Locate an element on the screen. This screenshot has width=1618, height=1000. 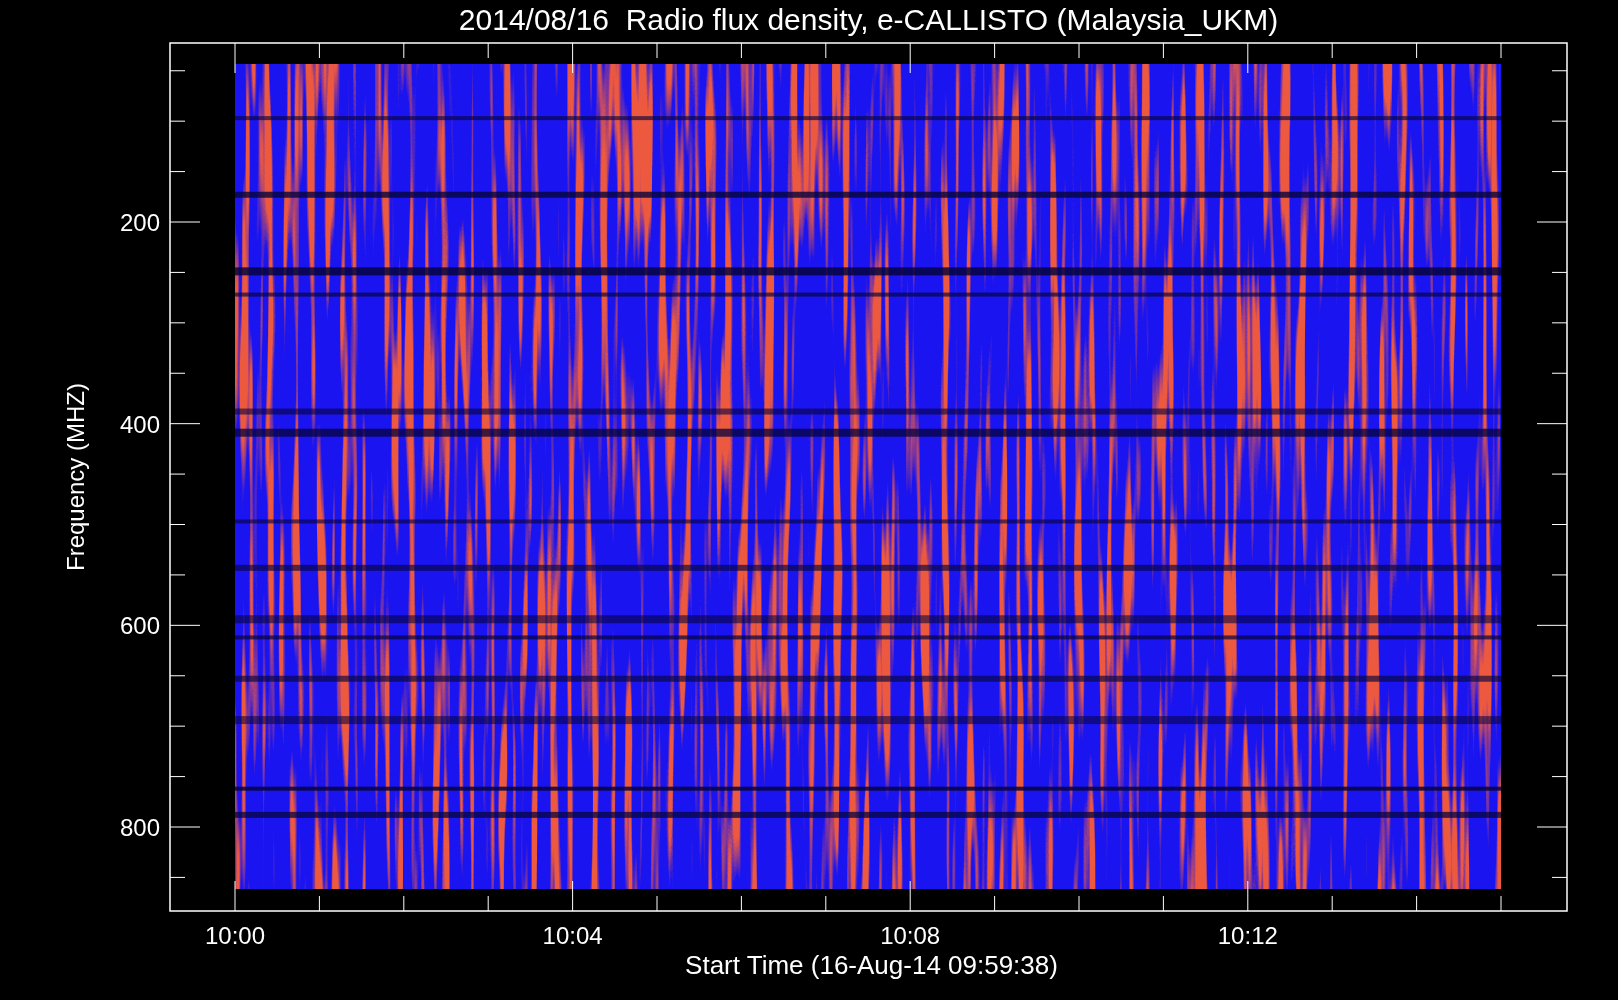
y-axis-label: Frequency (MHZ) is located at coordinates (75, 477).